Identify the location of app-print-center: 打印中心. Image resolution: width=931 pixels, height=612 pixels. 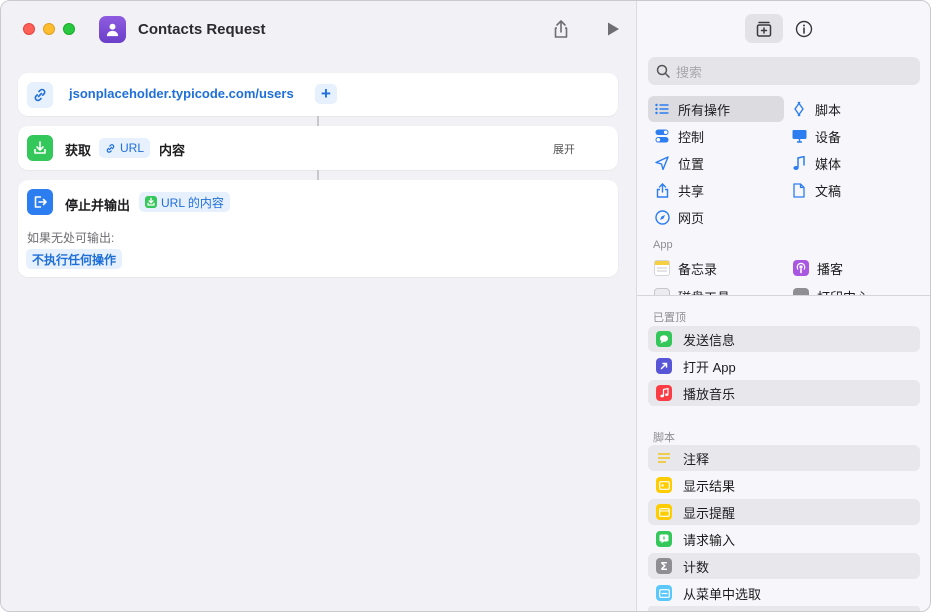
(831, 289).